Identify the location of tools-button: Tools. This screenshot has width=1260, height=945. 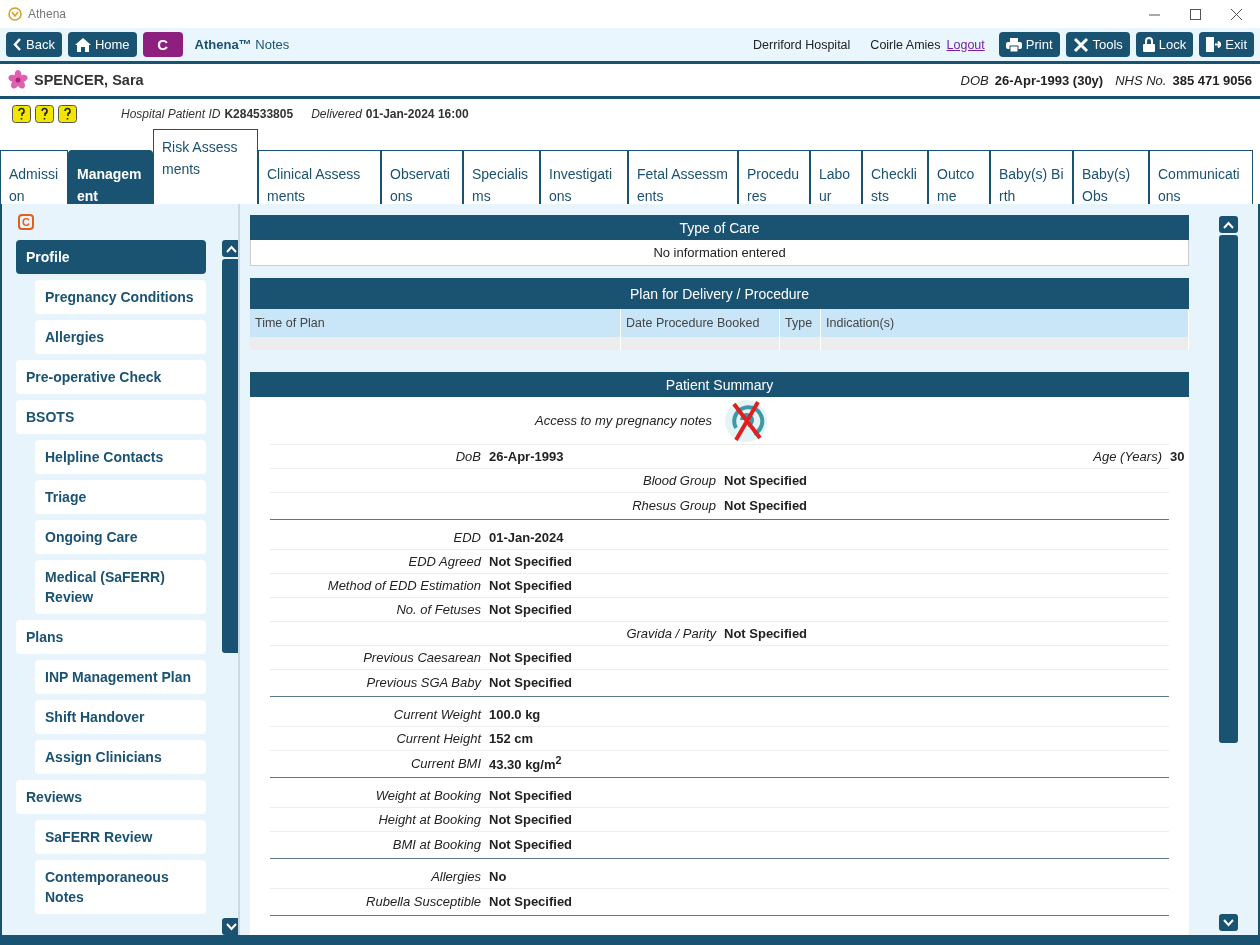
(1097, 44).